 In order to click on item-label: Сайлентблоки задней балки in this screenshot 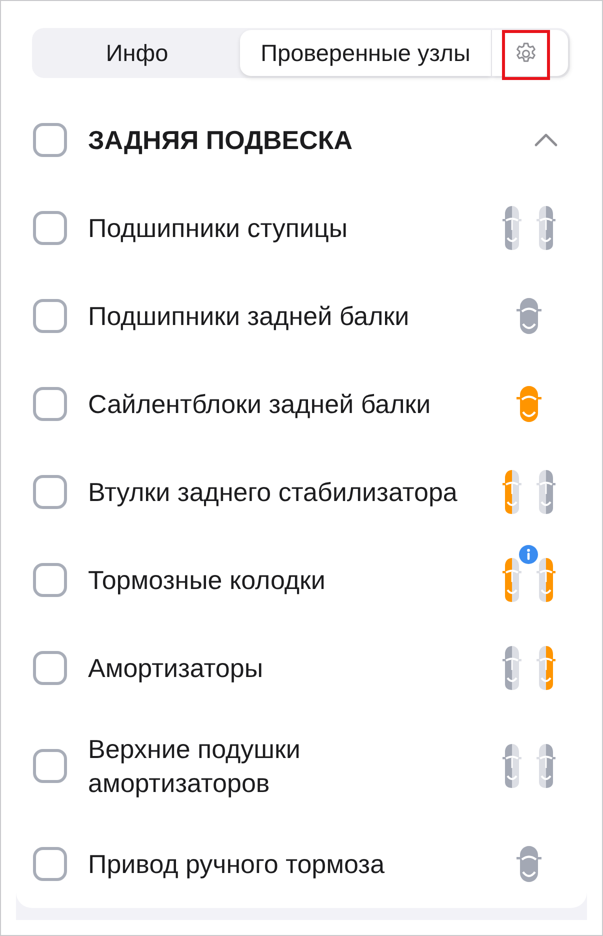, I will do `click(260, 404)`.